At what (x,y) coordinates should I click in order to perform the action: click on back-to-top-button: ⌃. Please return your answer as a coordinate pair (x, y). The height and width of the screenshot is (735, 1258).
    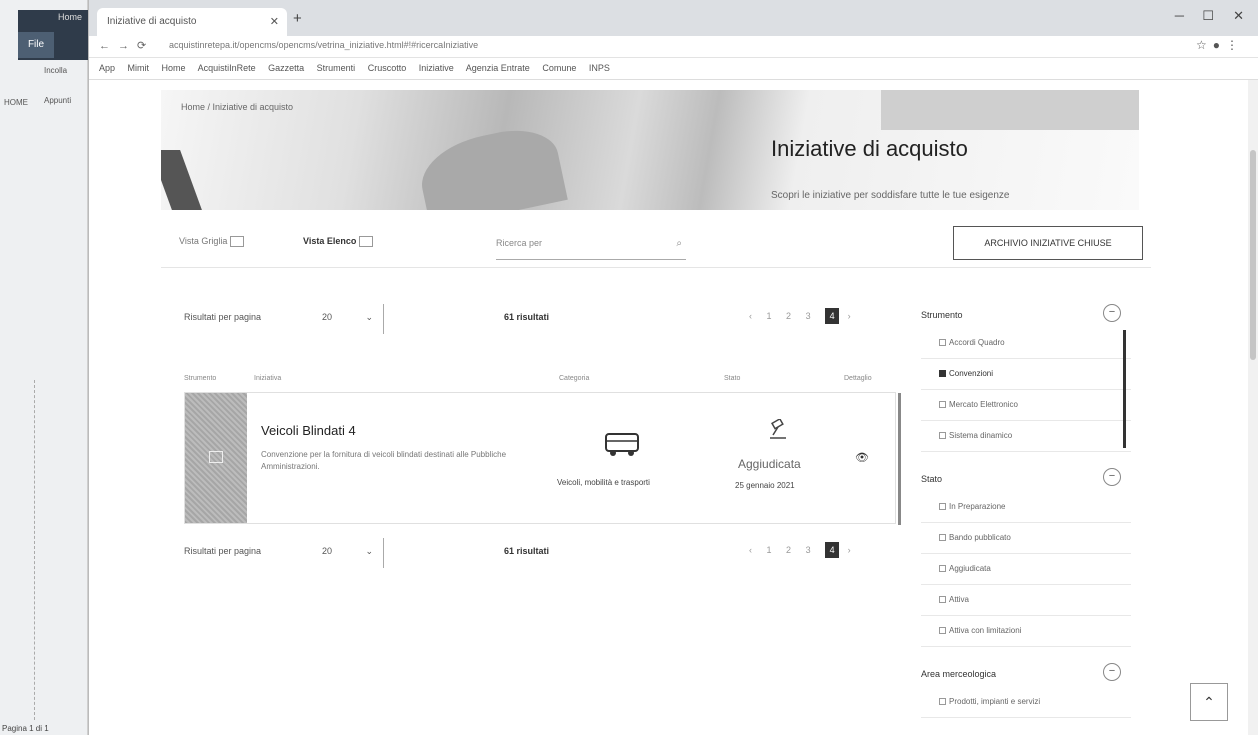
    Looking at the image, I should click on (1209, 702).